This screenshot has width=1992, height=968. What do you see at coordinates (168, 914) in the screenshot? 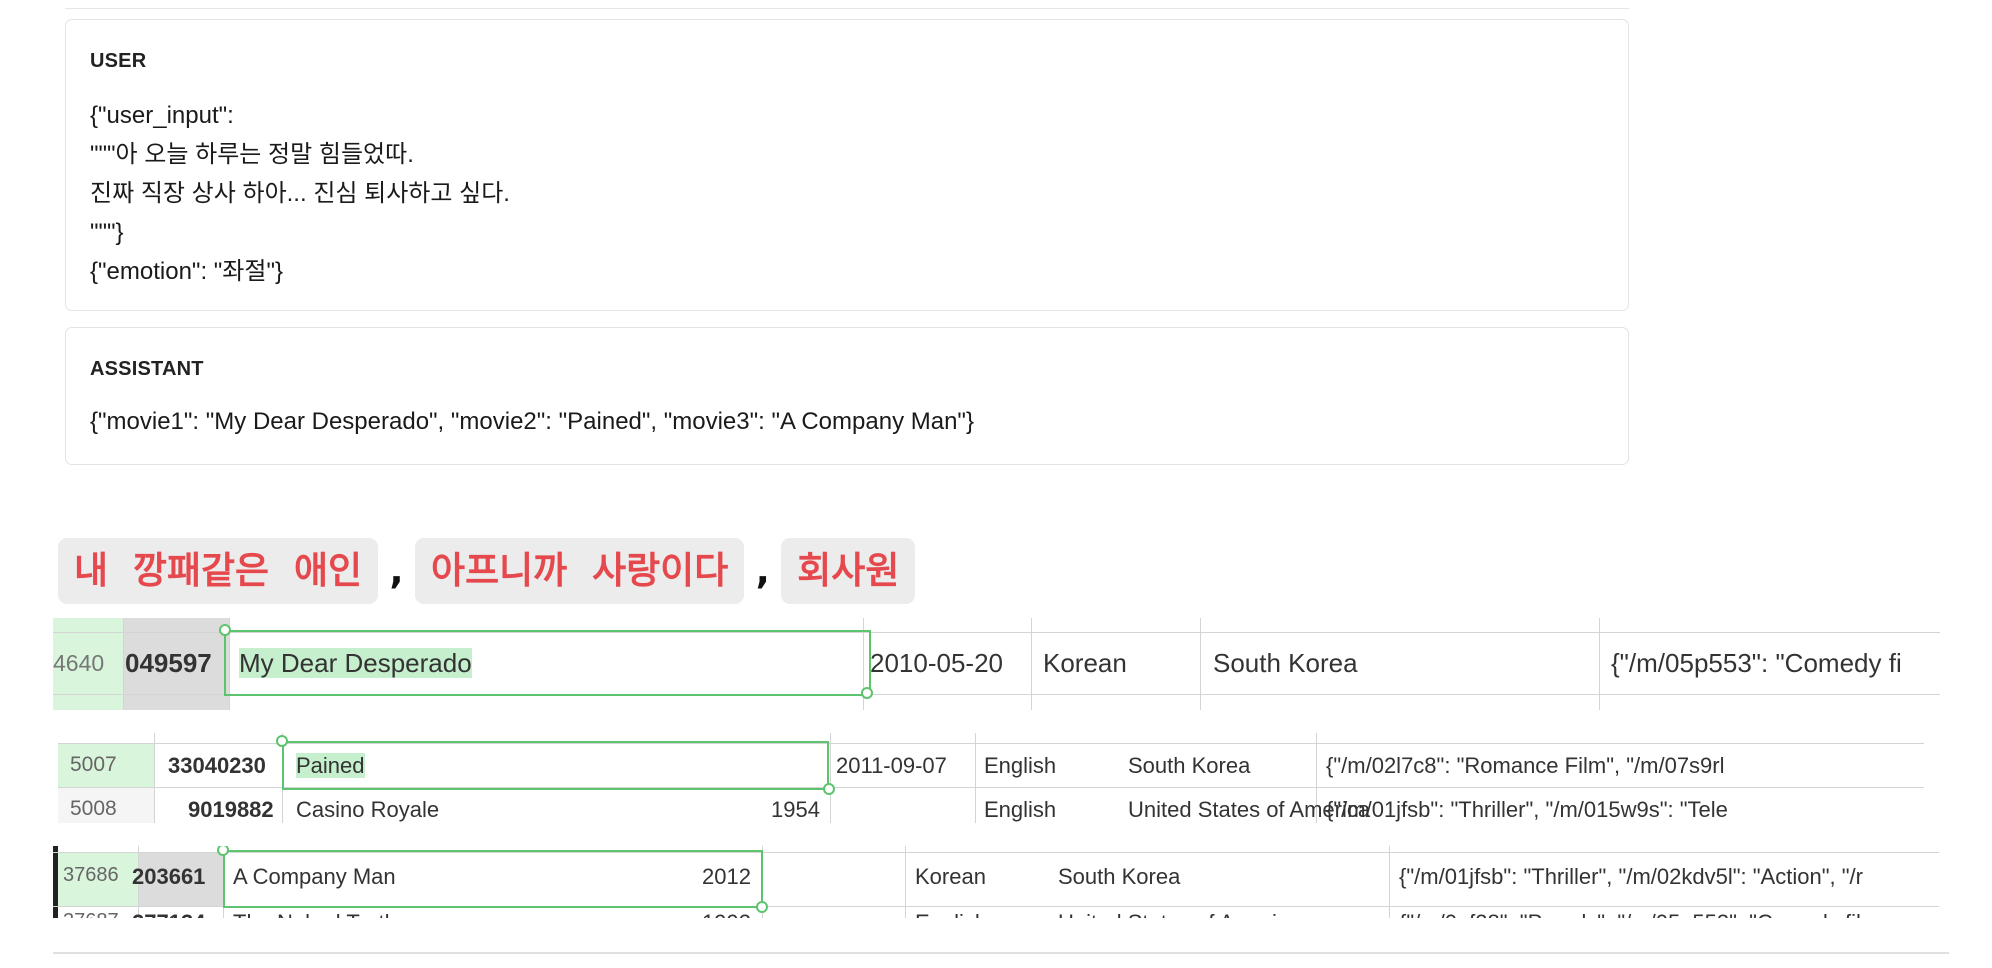
I see `row-id: 277134` at bounding box center [168, 914].